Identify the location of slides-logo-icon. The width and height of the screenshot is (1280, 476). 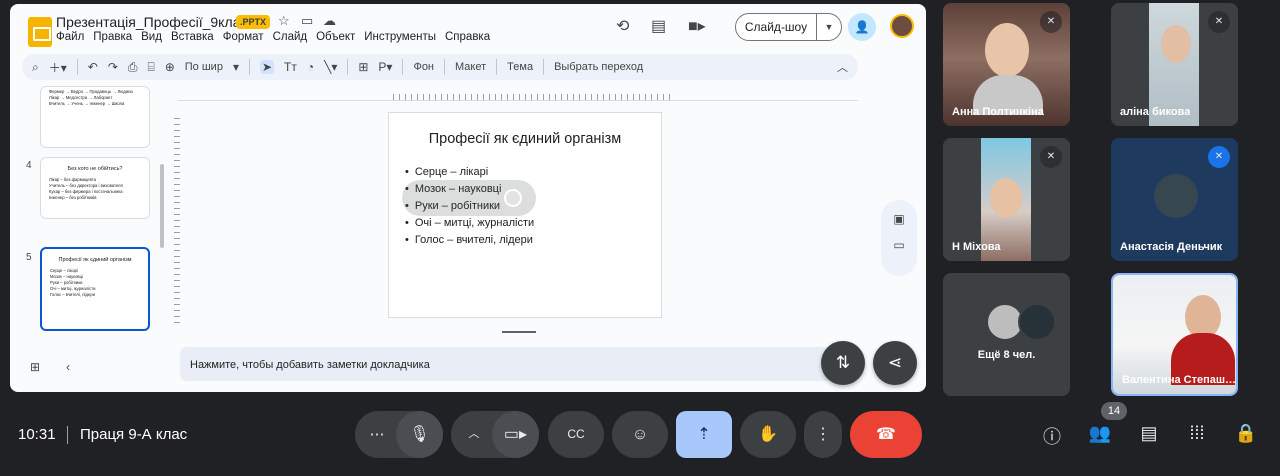
(40, 32).